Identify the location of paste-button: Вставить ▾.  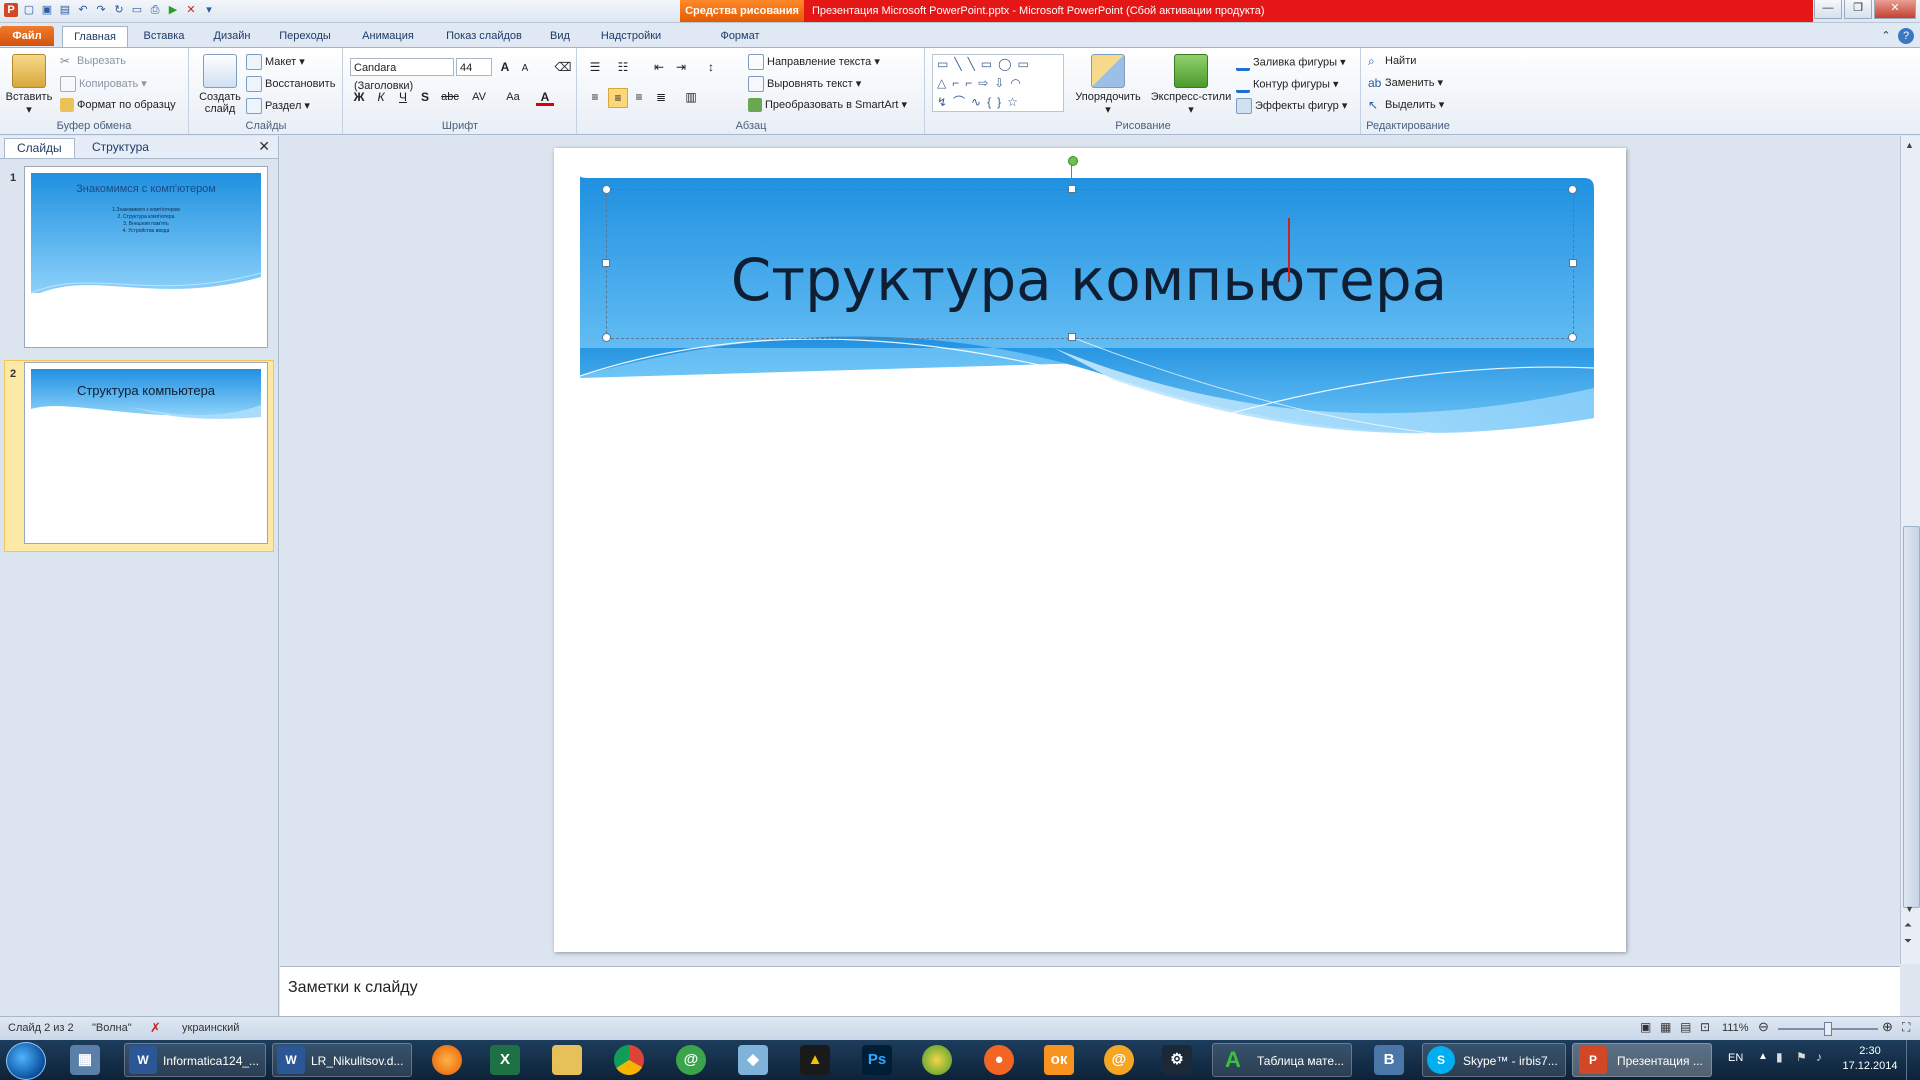
(29, 85).